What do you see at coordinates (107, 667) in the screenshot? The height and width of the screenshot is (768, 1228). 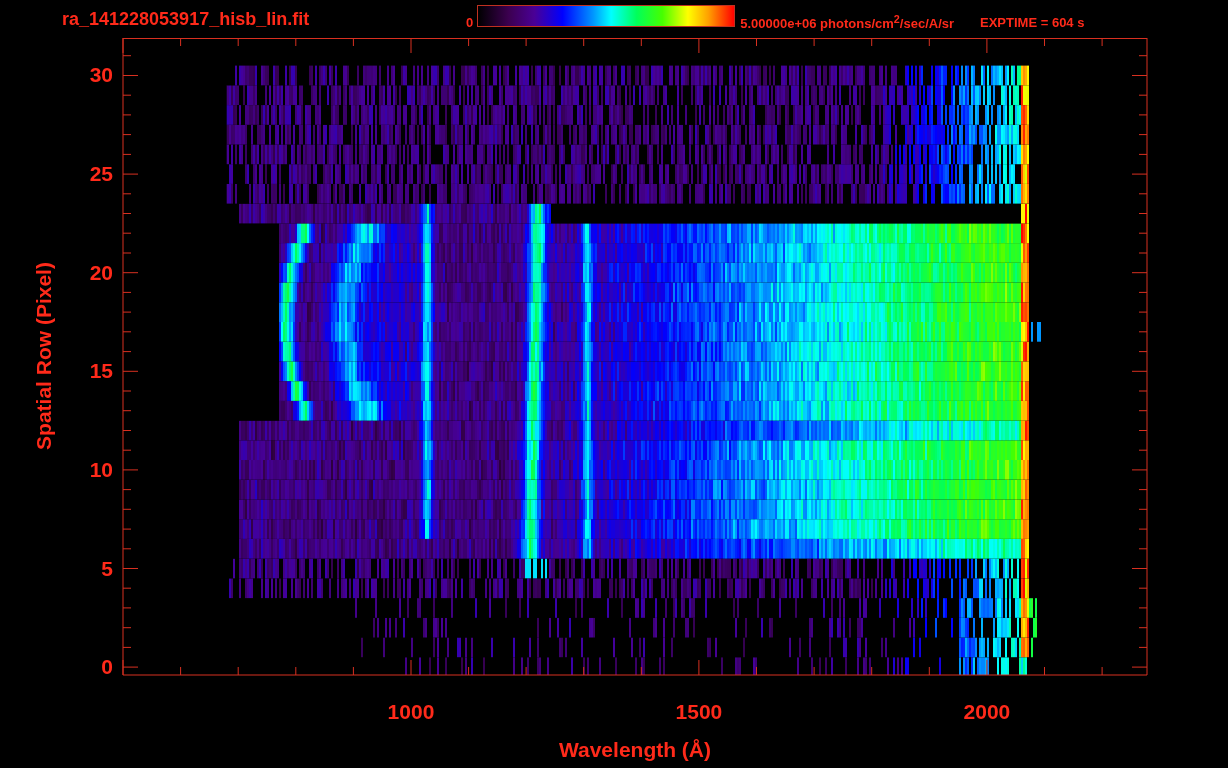 I see `y-tick-label: 0` at bounding box center [107, 667].